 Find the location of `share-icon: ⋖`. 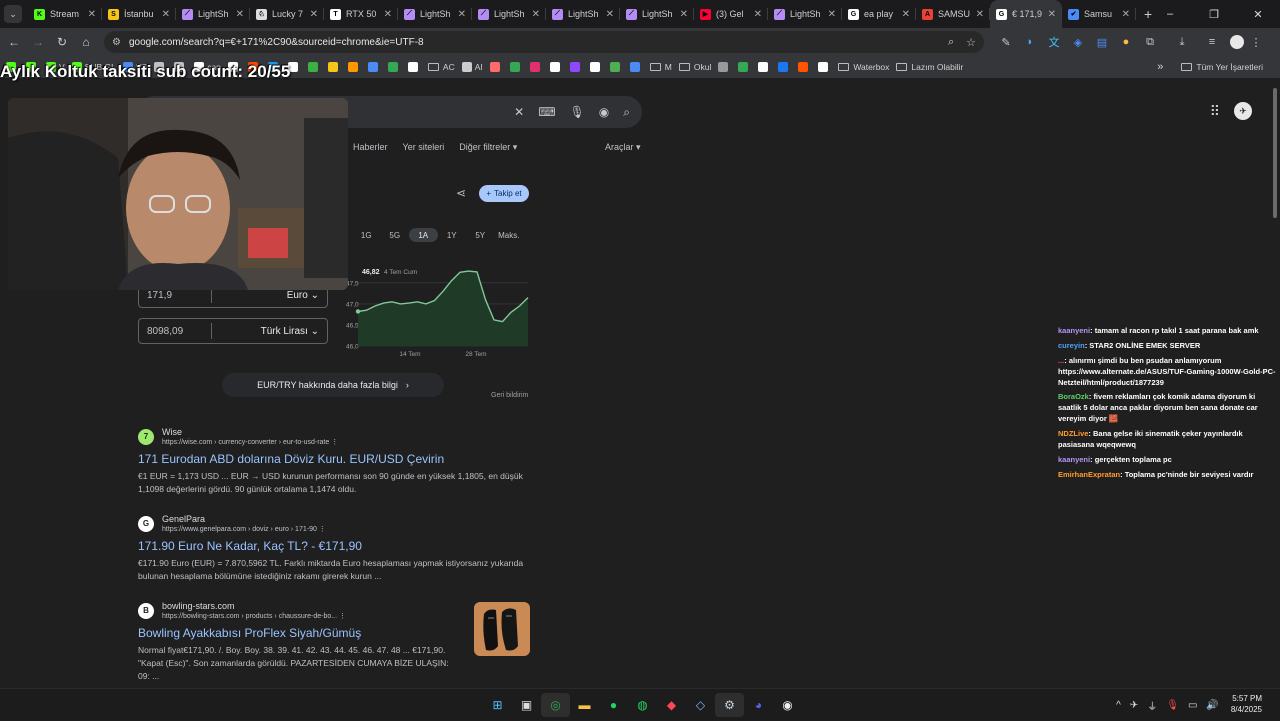

share-icon: ⋖ is located at coordinates (461, 193).